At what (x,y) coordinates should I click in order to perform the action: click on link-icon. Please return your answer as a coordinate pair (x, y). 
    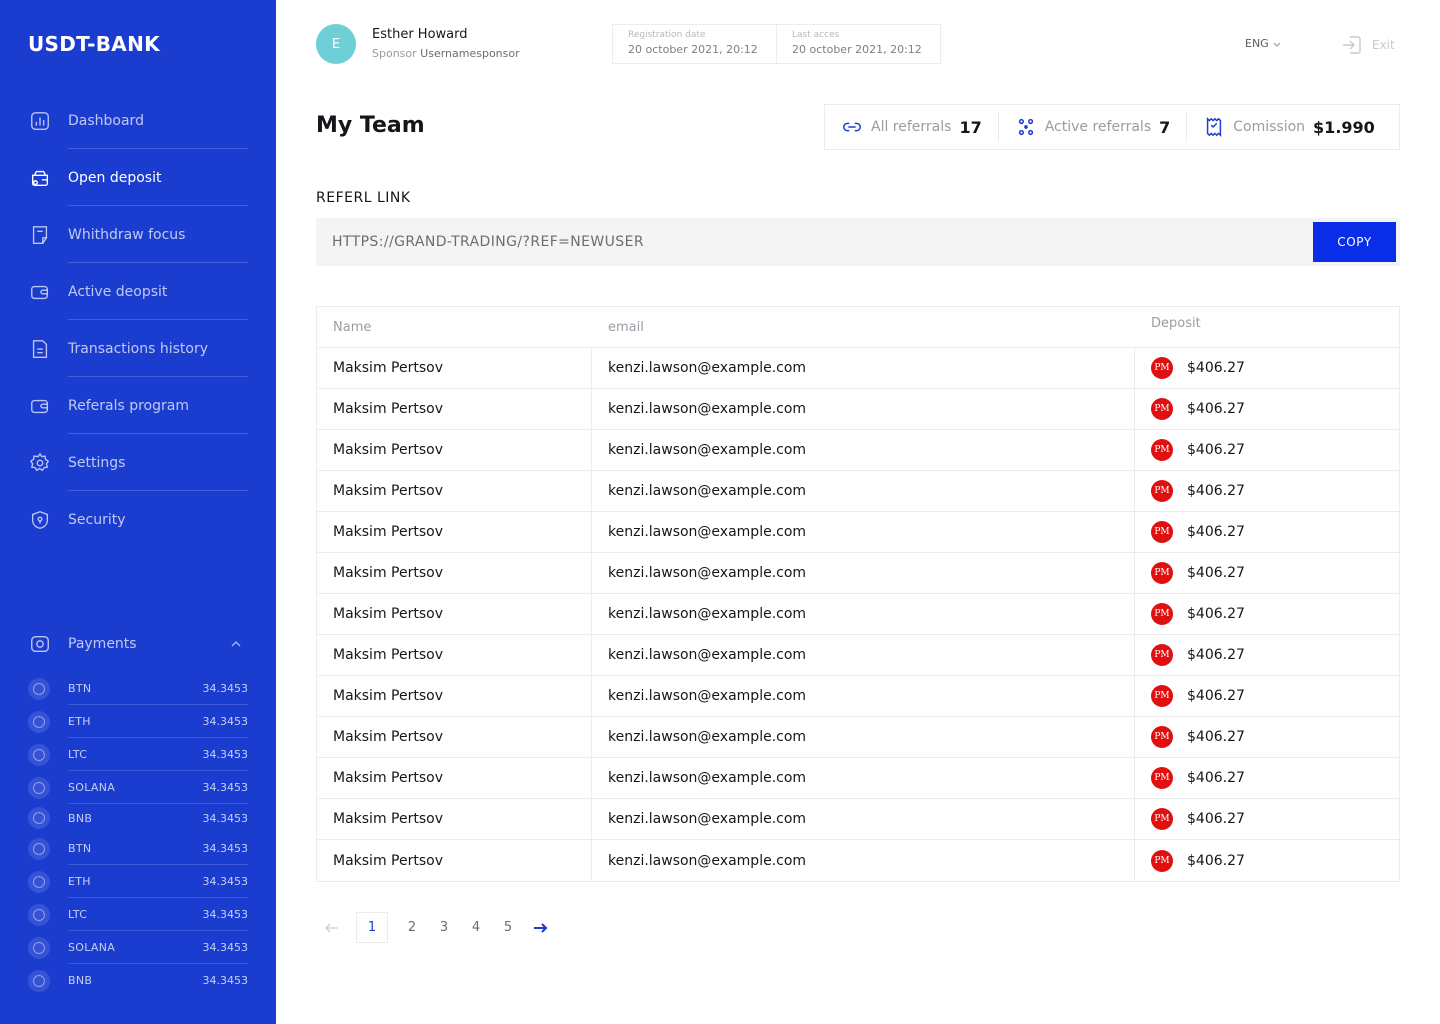
    Looking at the image, I should click on (852, 127).